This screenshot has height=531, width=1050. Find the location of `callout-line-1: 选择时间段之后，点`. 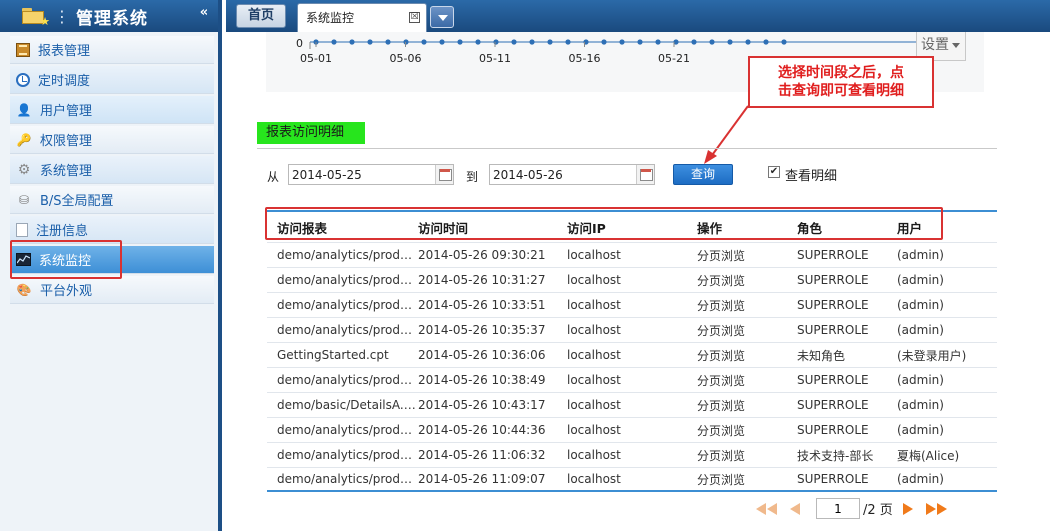

callout-line-1: 选择时间段之后，点 is located at coordinates (841, 73).